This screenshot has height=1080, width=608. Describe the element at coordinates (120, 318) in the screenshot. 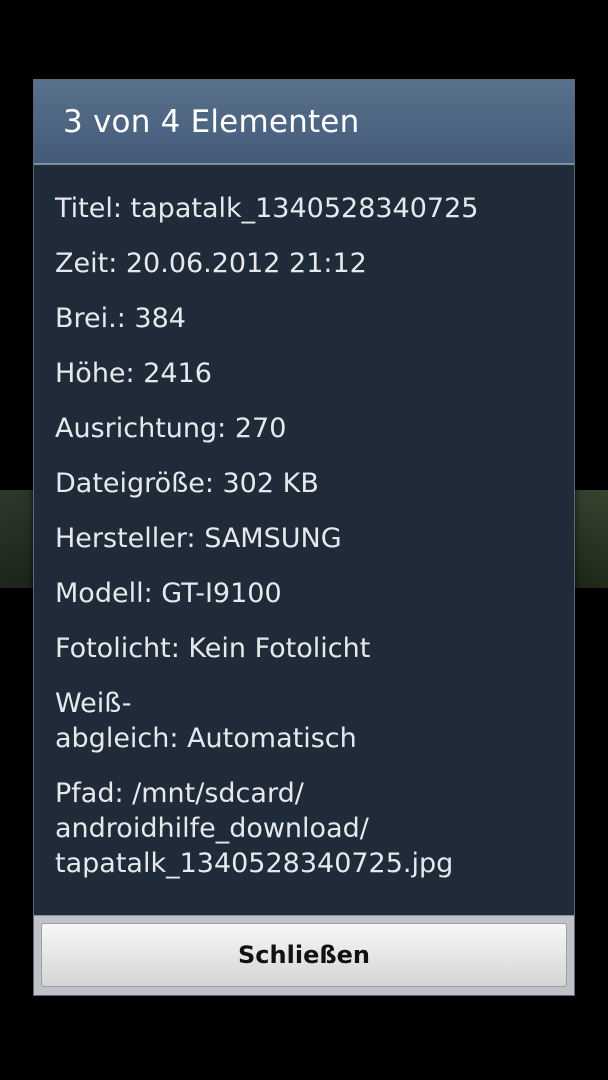

I see `detail-width: Brei.: 384` at that location.